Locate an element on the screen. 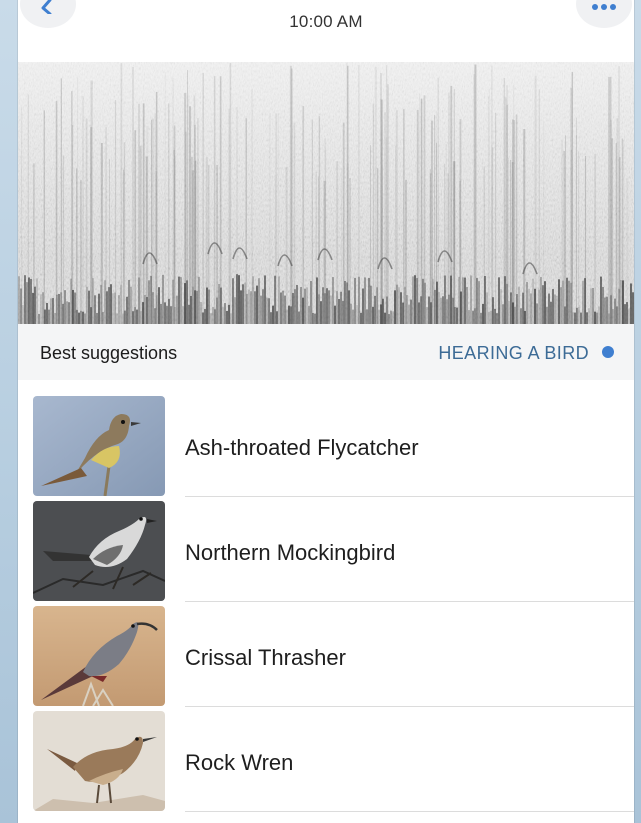 Image resolution: width=641 pixels, height=823 pixels. top-bar: 10:00 AM is located at coordinates (326, 31).